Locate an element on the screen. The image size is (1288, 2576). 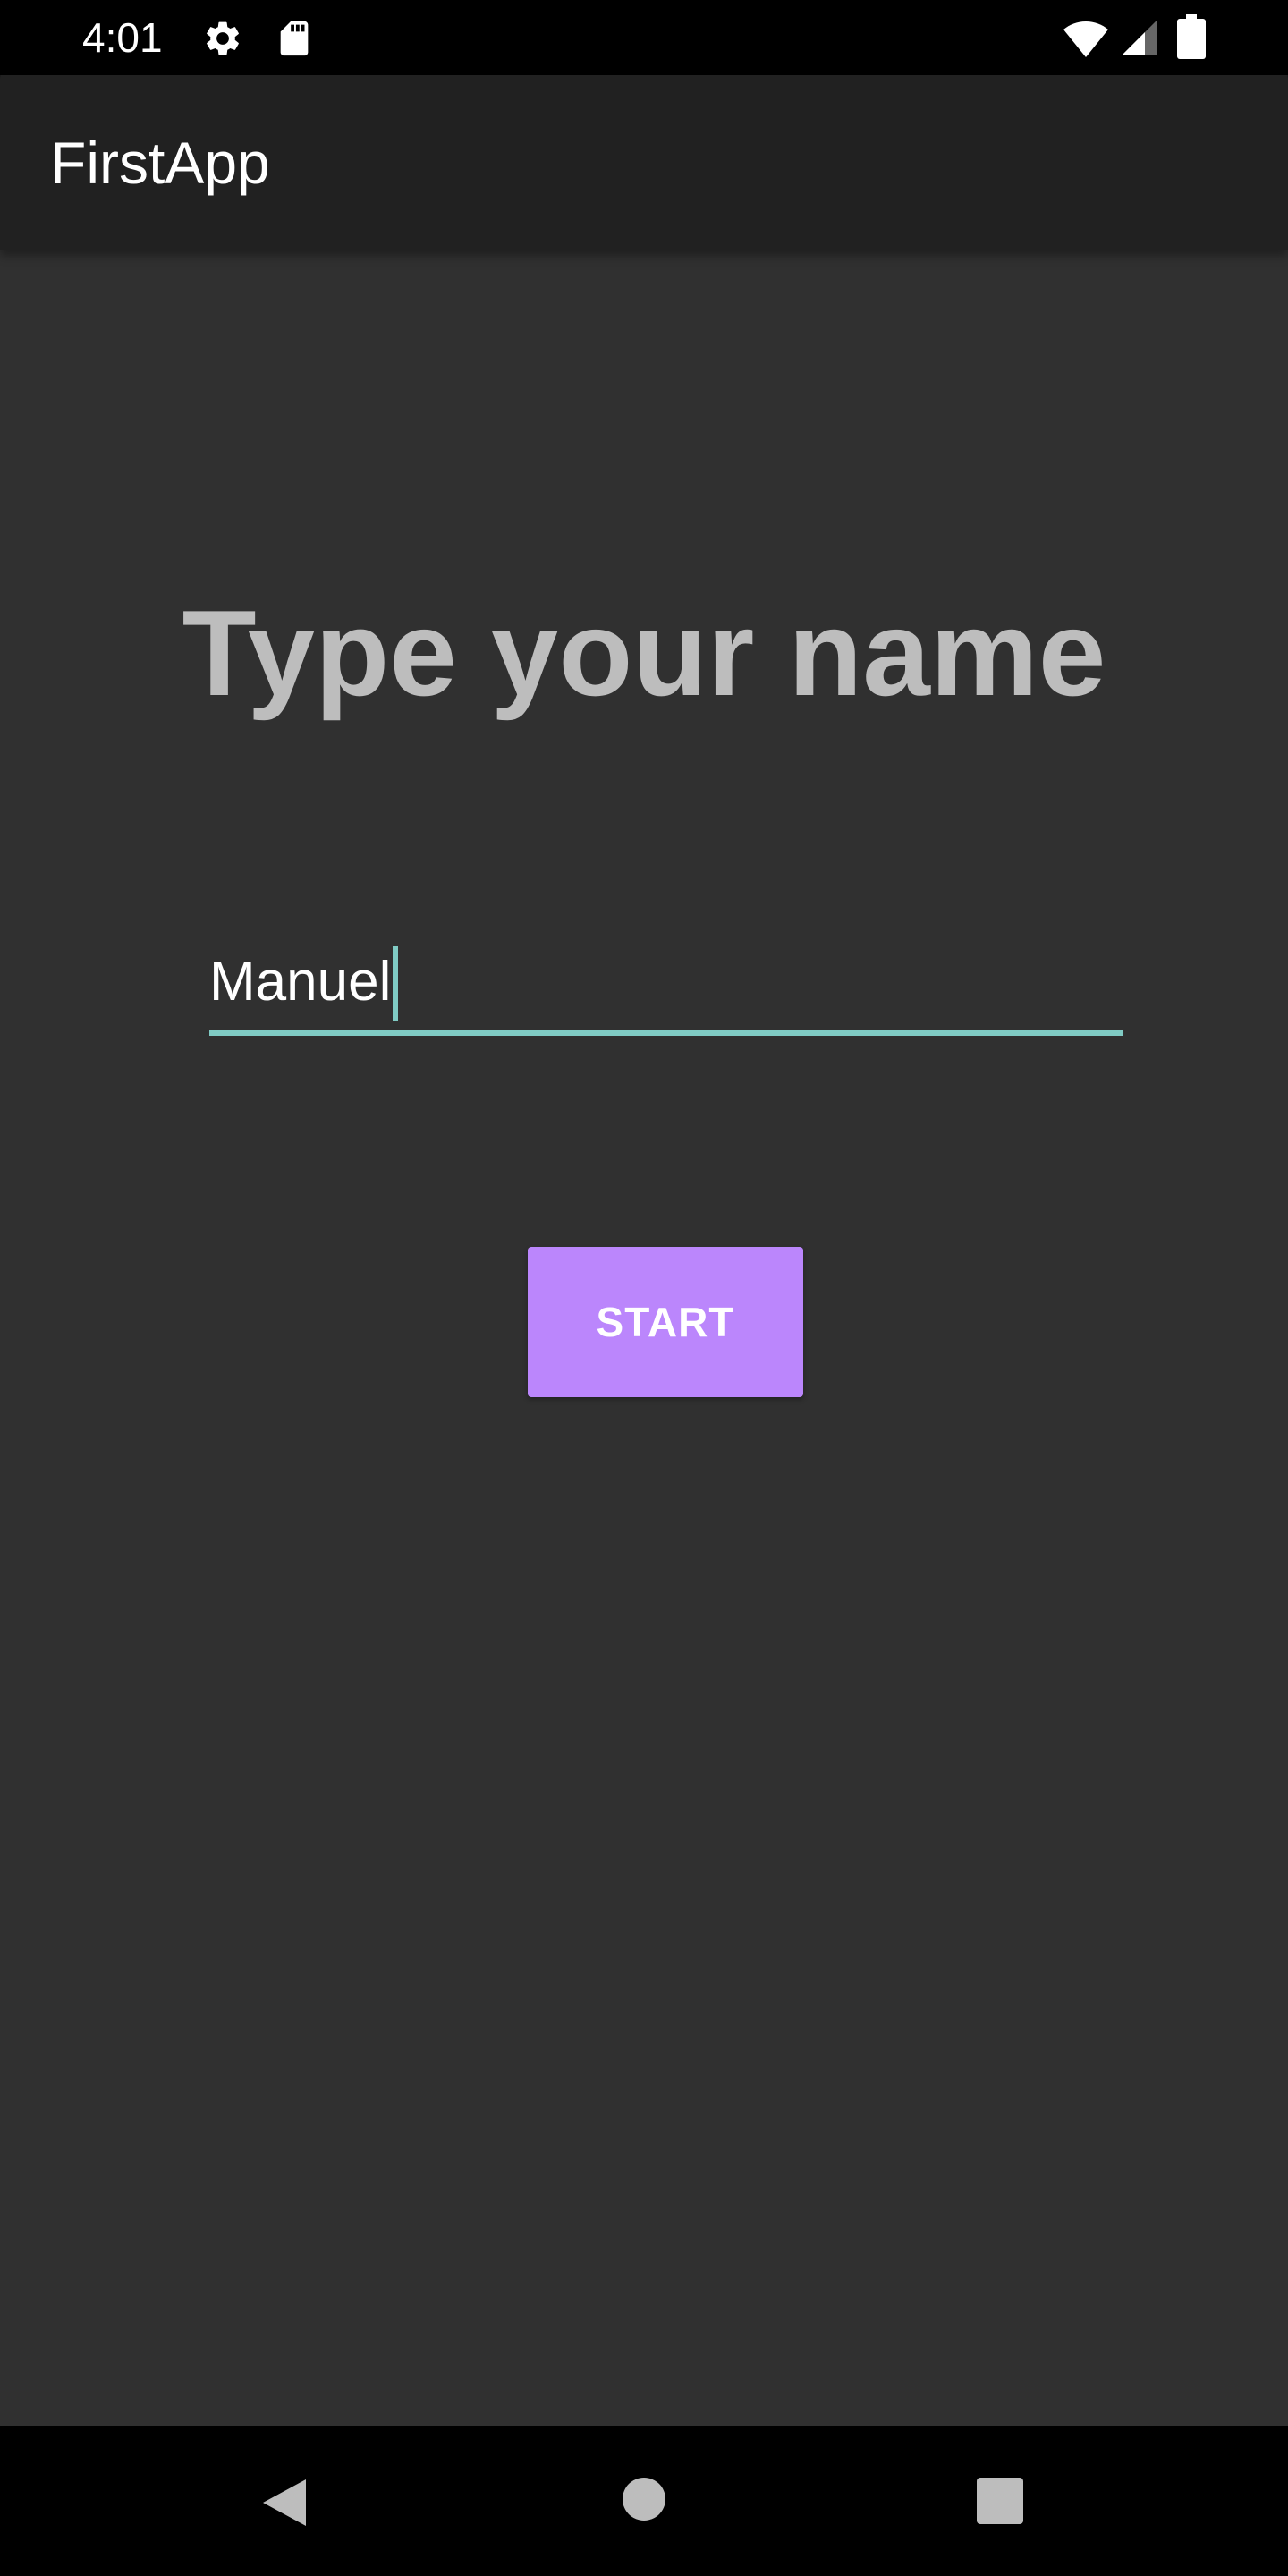
start-button: START is located at coordinates (665, 1322).